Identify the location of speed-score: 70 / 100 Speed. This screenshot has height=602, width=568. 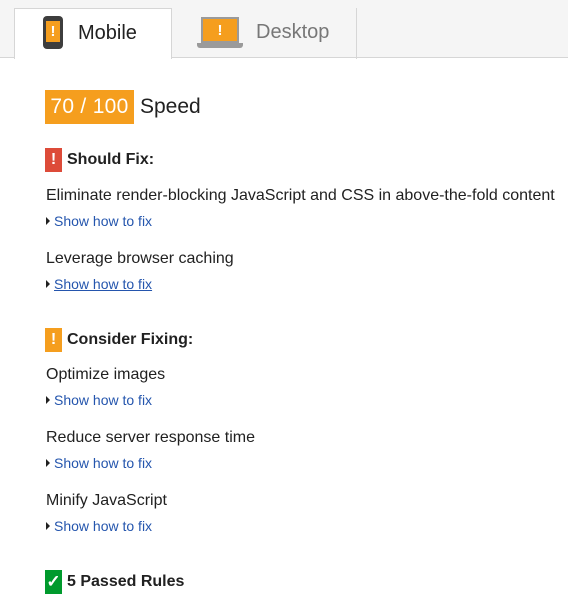
(123, 107).